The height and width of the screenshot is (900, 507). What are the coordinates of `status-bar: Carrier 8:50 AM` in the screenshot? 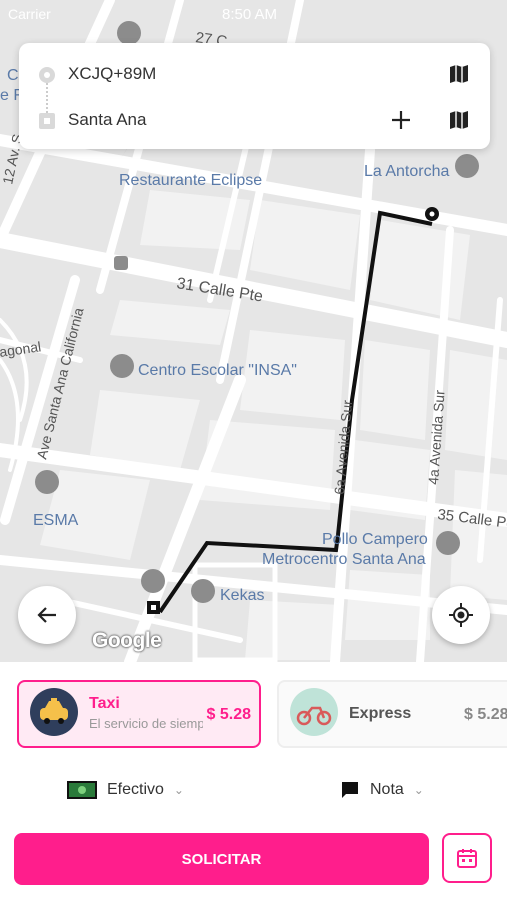 It's located at (253, 14).